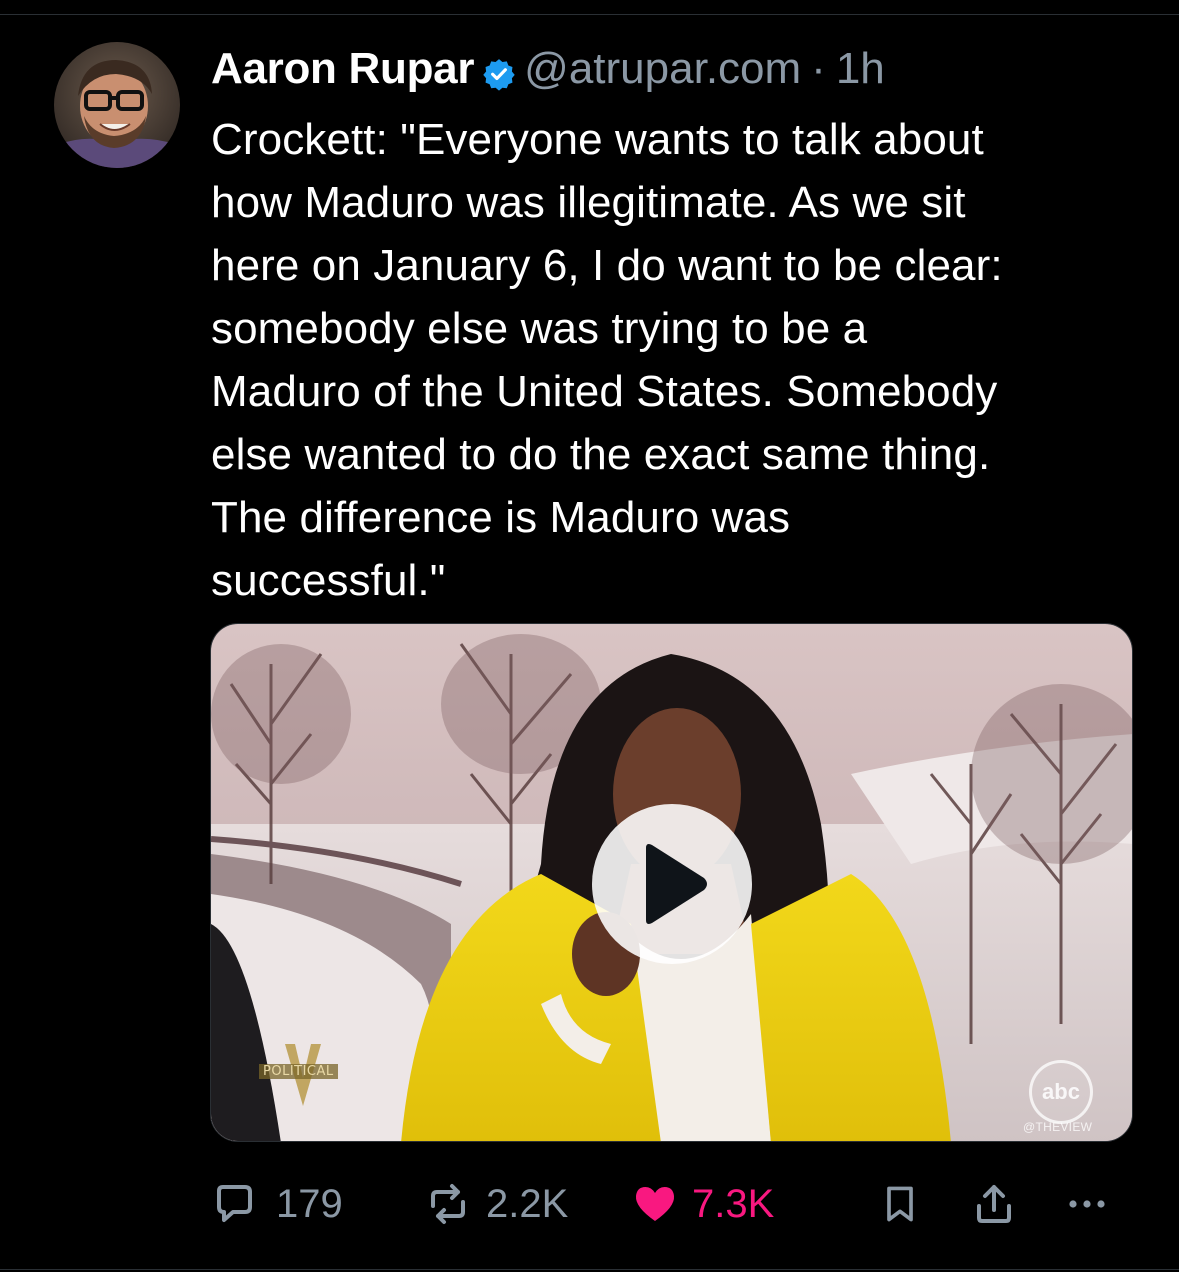 The width and height of the screenshot is (1179, 1272). I want to click on heart-icon, so click(655, 1204).